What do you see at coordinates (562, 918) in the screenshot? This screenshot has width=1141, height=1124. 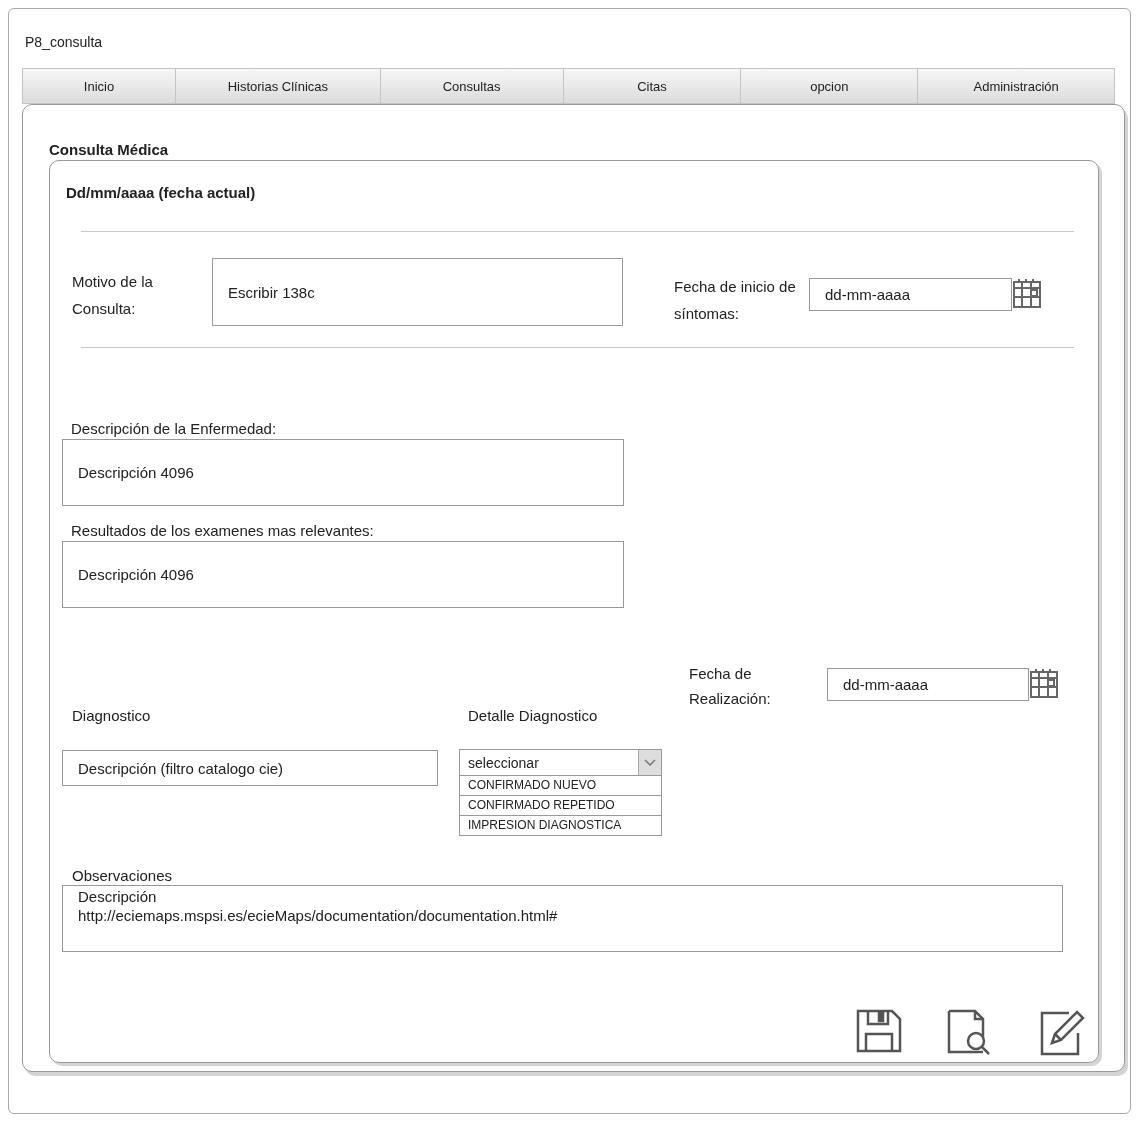 I see `text-area: Descripción http://eciemaps.mspsi.es/ecieMaps/documentation/documentation.html#` at bounding box center [562, 918].